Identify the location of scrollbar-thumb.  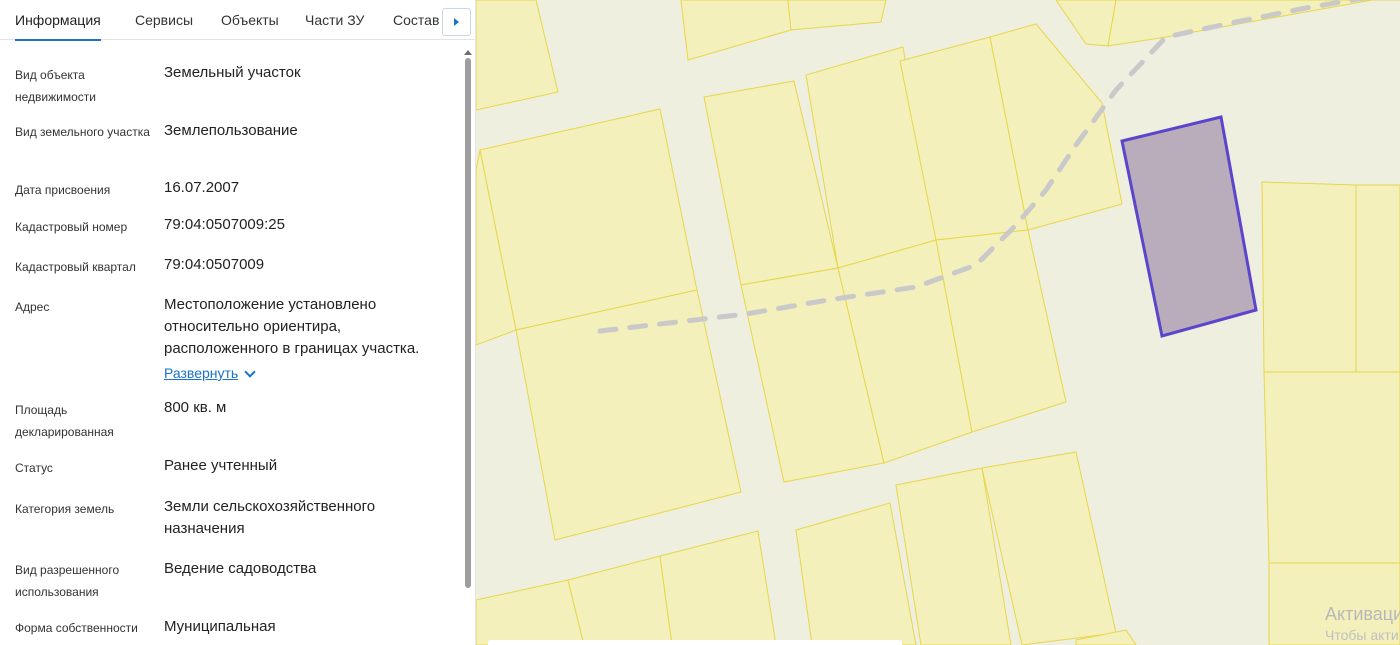
(468, 323).